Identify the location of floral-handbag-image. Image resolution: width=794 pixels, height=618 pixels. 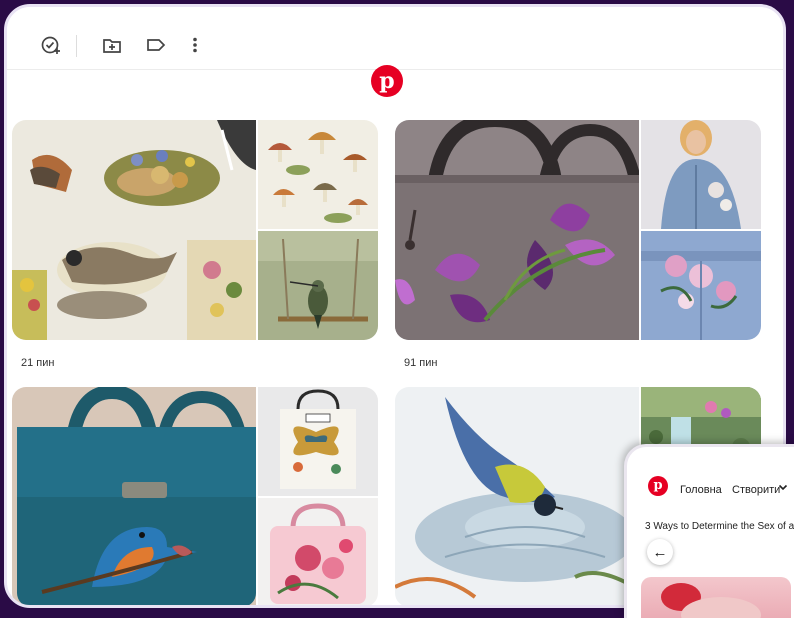
(318, 551).